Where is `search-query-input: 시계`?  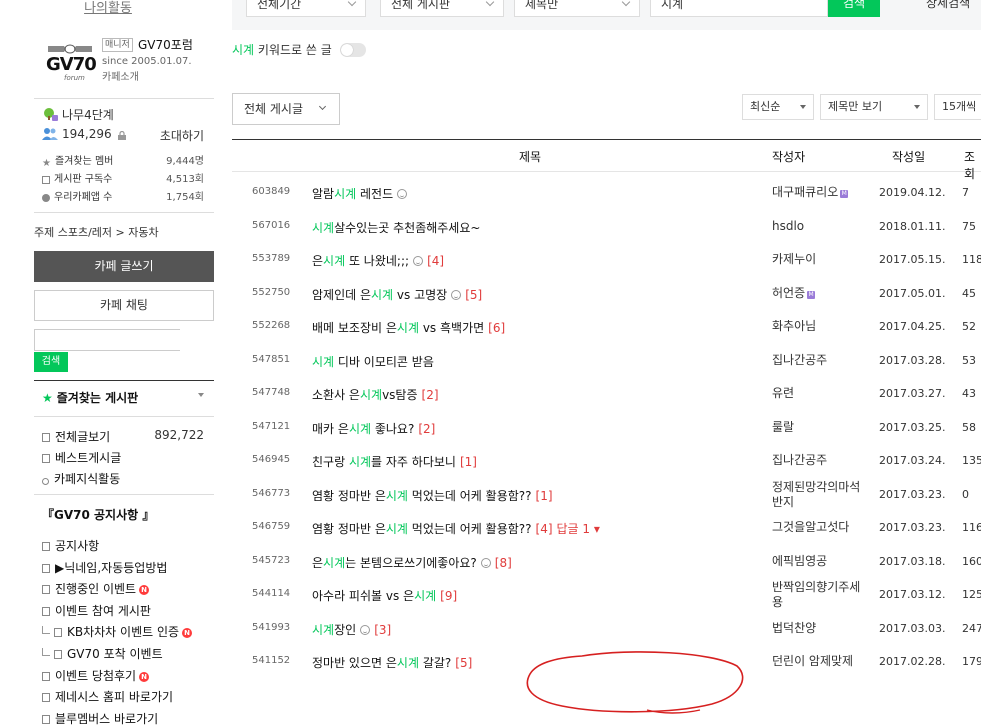
search-query-input: 시계 is located at coordinates (739, 8).